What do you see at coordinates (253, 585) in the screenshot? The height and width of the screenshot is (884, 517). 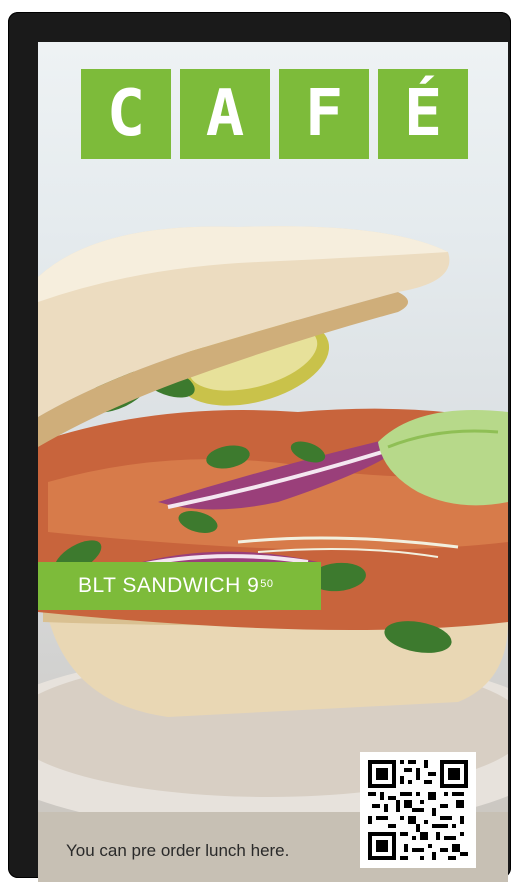 I see `menu-item-price: 9` at bounding box center [253, 585].